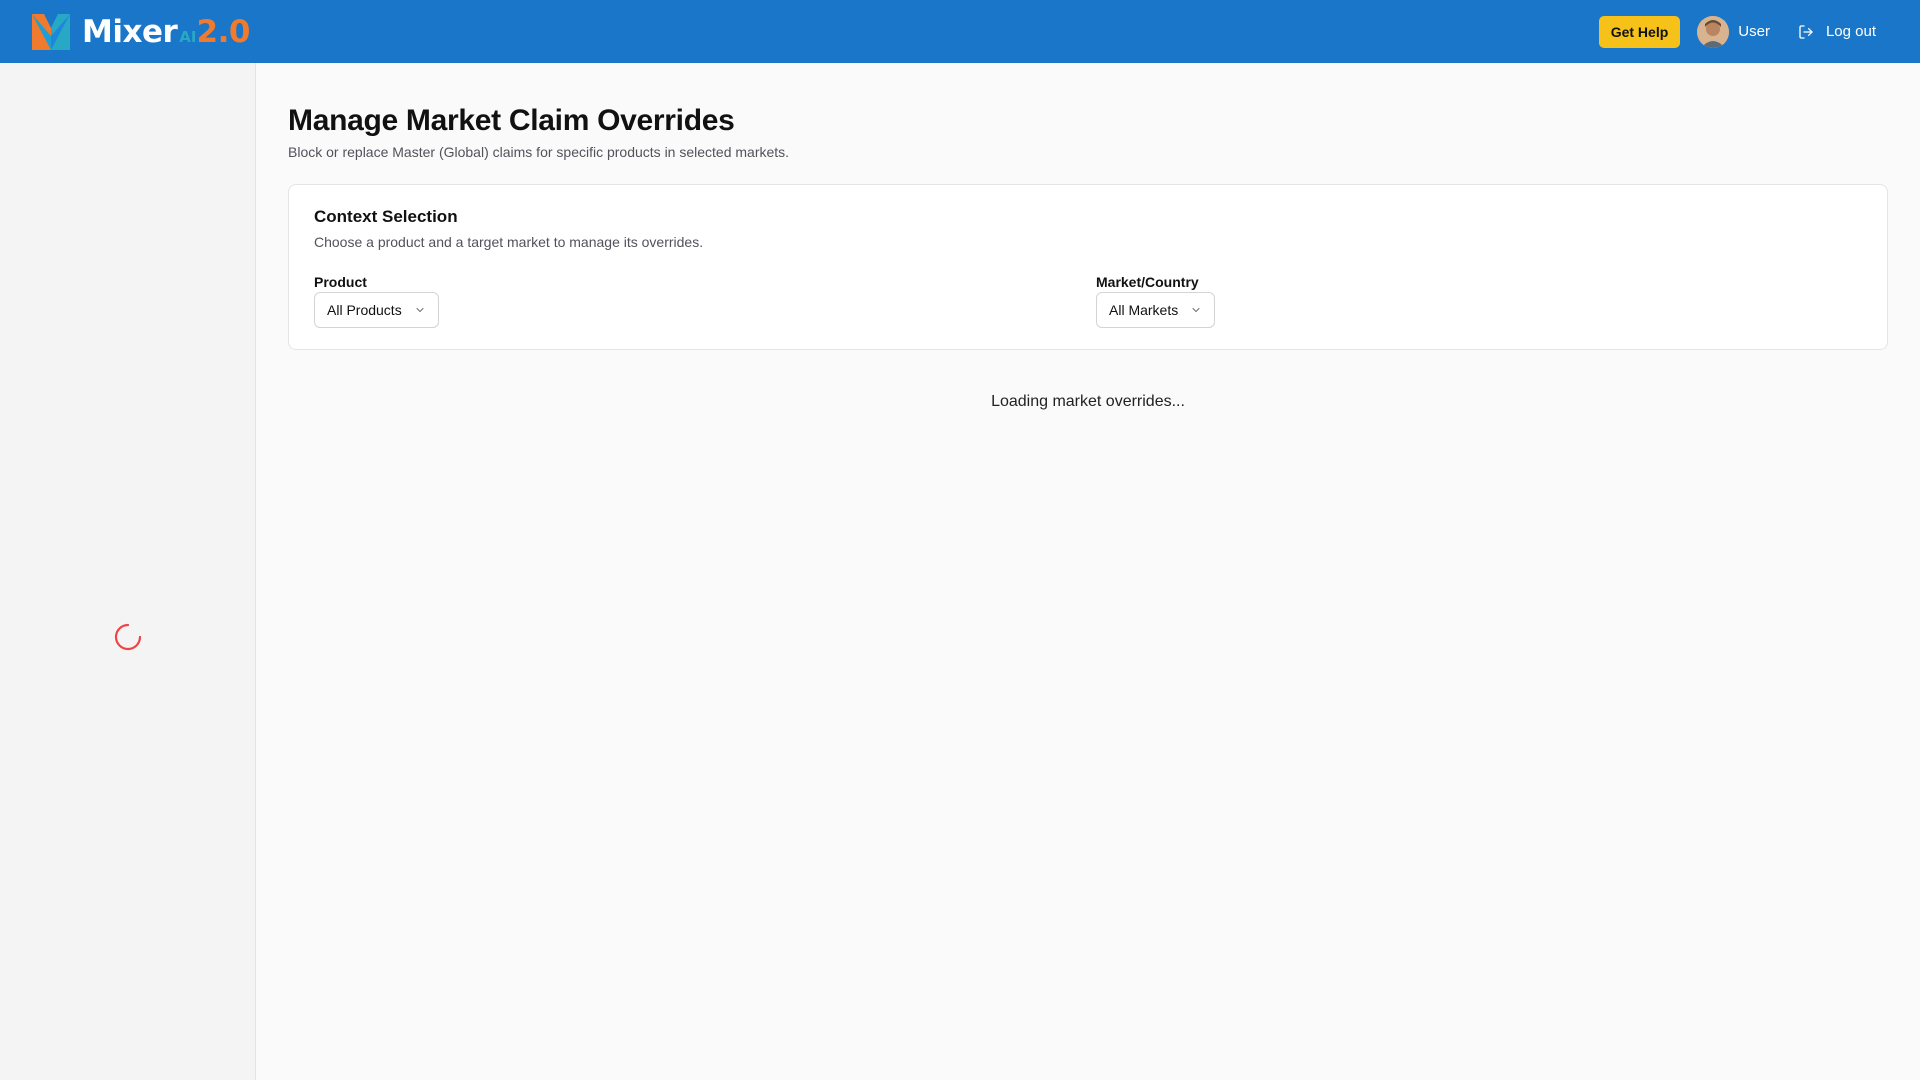 This screenshot has height=1080, width=1920. What do you see at coordinates (1806, 31) in the screenshot?
I see `logout-icon` at bounding box center [1806, 31].